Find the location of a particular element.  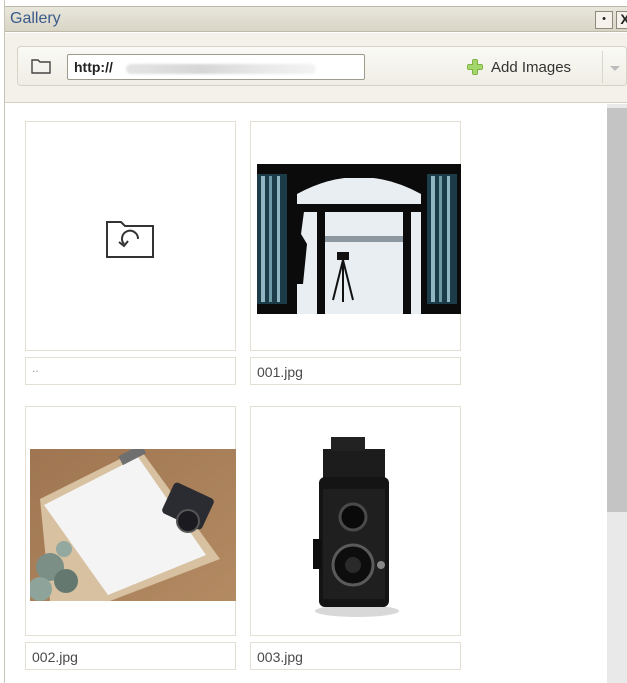

add-images-label: Add Images is located at coordinates (531, 67).